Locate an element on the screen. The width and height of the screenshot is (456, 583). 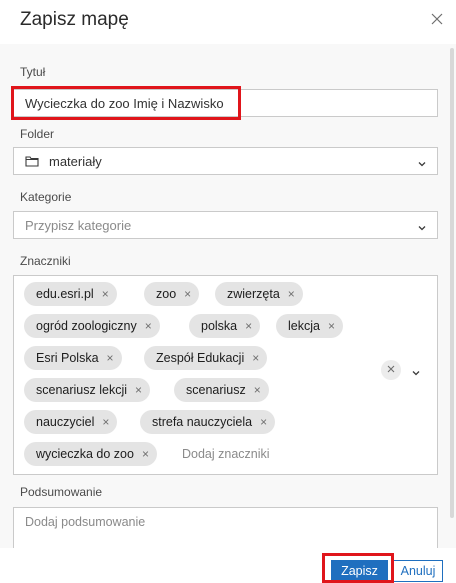
tag-chip: Esri Polska × is located at coordinates (73, 358).